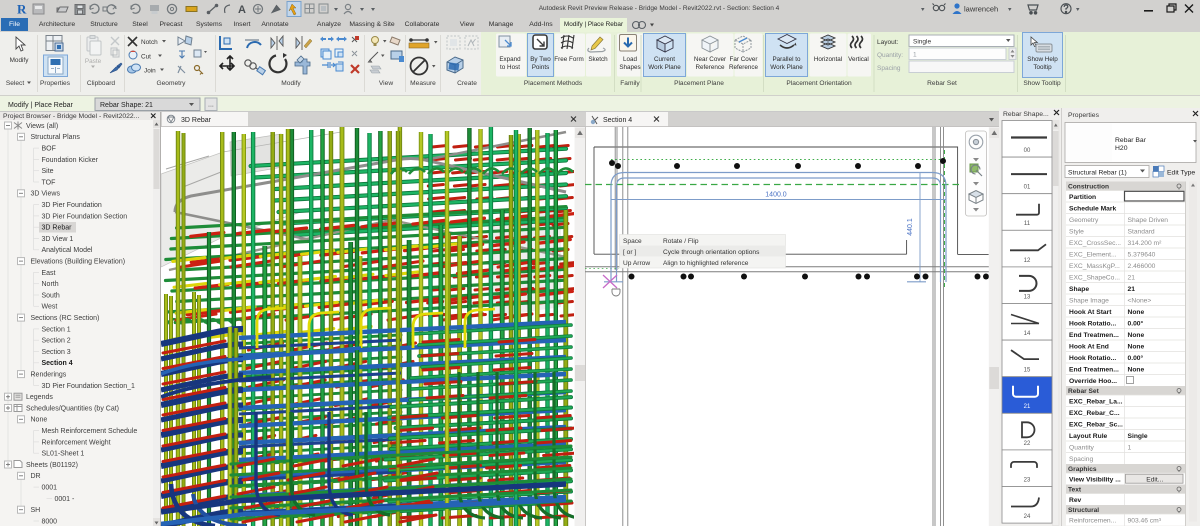 The width and height of the screenshot is (1200, 526). I want to click on svg-text: Modify, so click(291, 83).